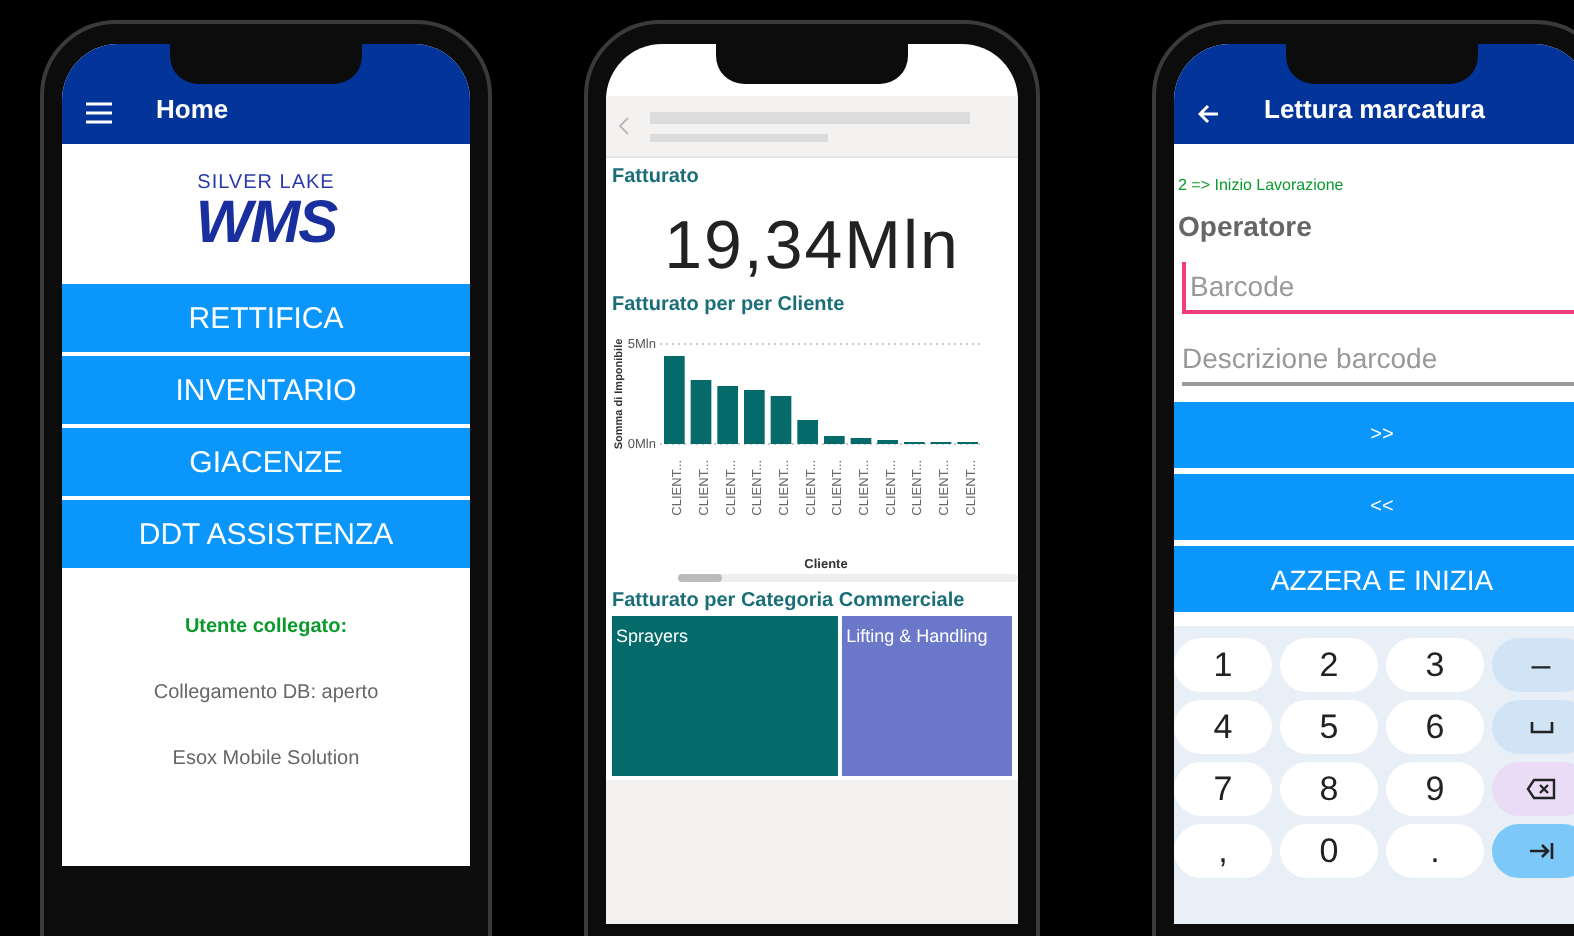  I want to click on step-text: 2 => Inizio Lavorazione, so click(1262, 185).